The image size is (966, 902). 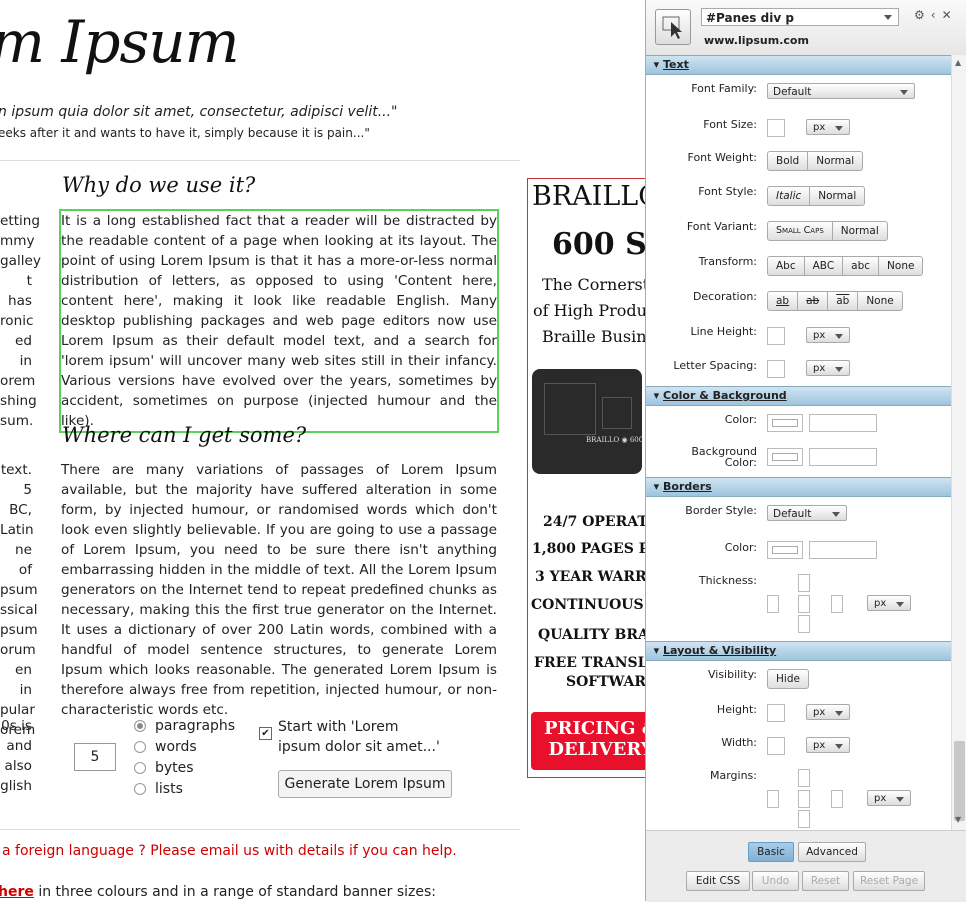 I want to click on bold-button: Bold, so click(x=788, y=161).